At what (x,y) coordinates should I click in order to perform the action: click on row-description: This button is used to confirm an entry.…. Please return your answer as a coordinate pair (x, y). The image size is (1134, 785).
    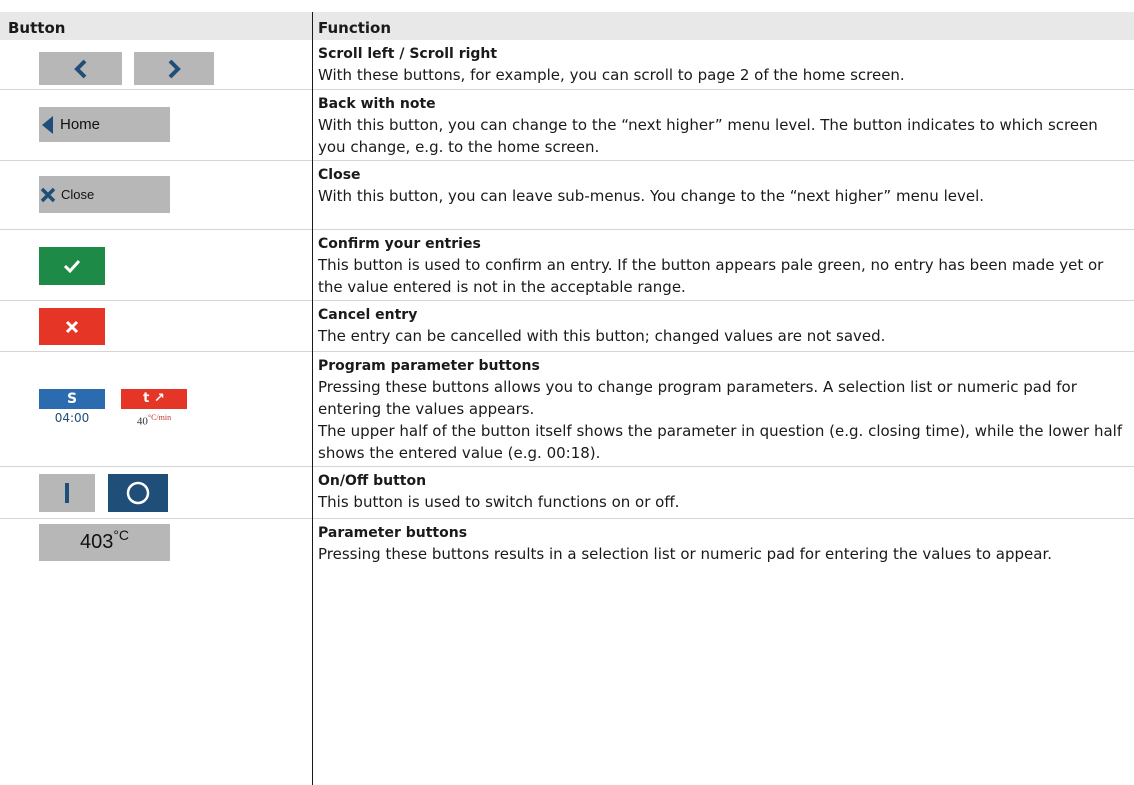
    Looking at the image, I should click on (711, 276).